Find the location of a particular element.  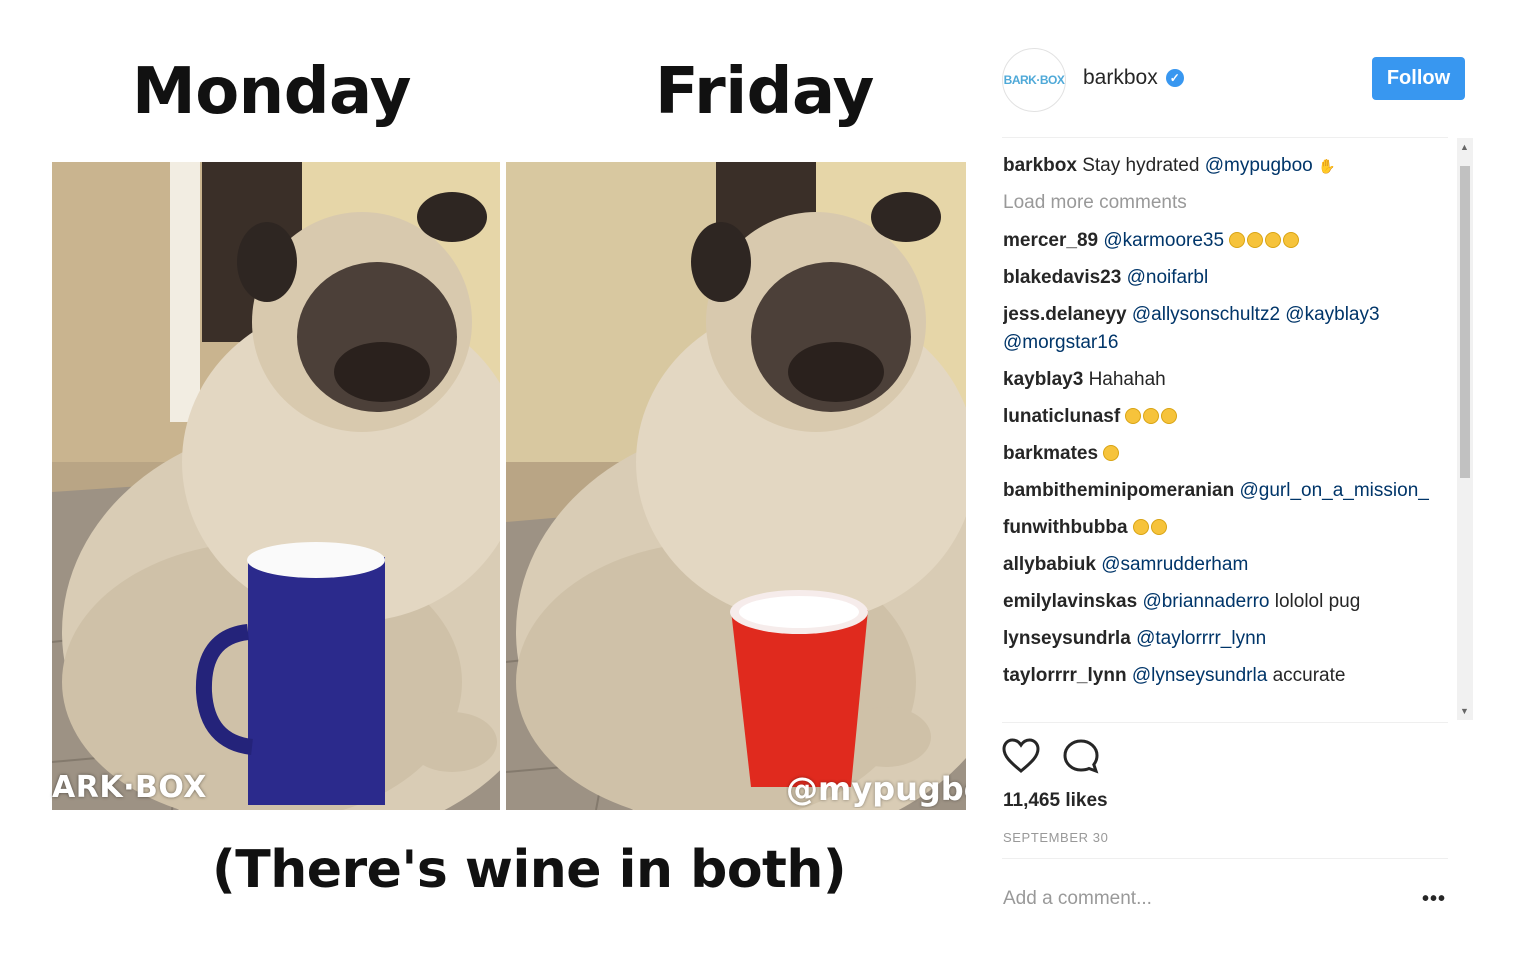

comment-username: barkmates is located at coordinates (1050, 453).